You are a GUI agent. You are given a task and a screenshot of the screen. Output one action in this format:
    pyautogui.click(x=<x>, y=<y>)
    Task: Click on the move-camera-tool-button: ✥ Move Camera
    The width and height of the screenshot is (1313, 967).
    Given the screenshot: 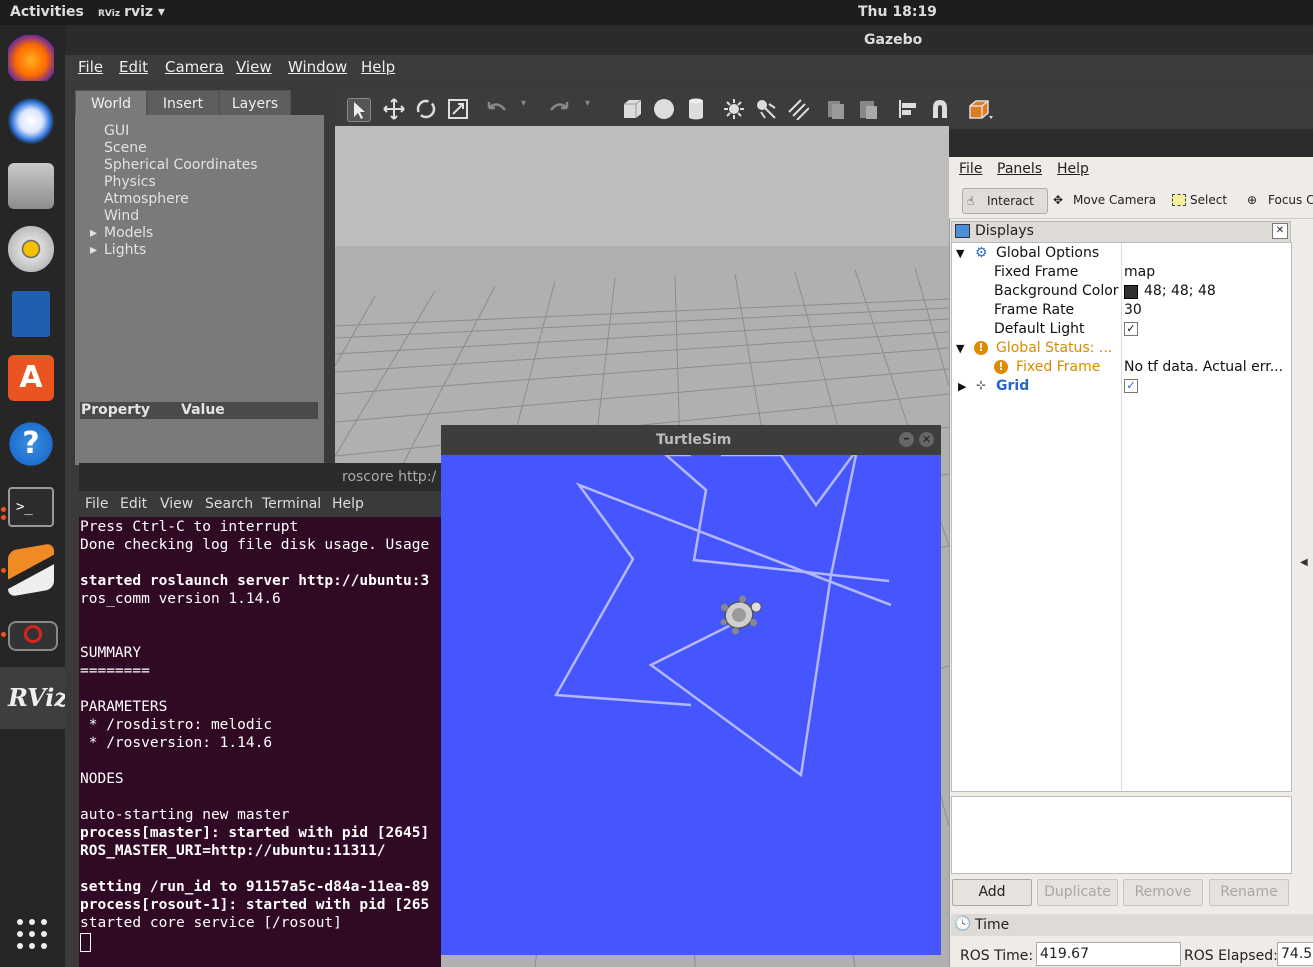 What is the action you would take?
    pyautogui.click(x=1108, y=200)
    